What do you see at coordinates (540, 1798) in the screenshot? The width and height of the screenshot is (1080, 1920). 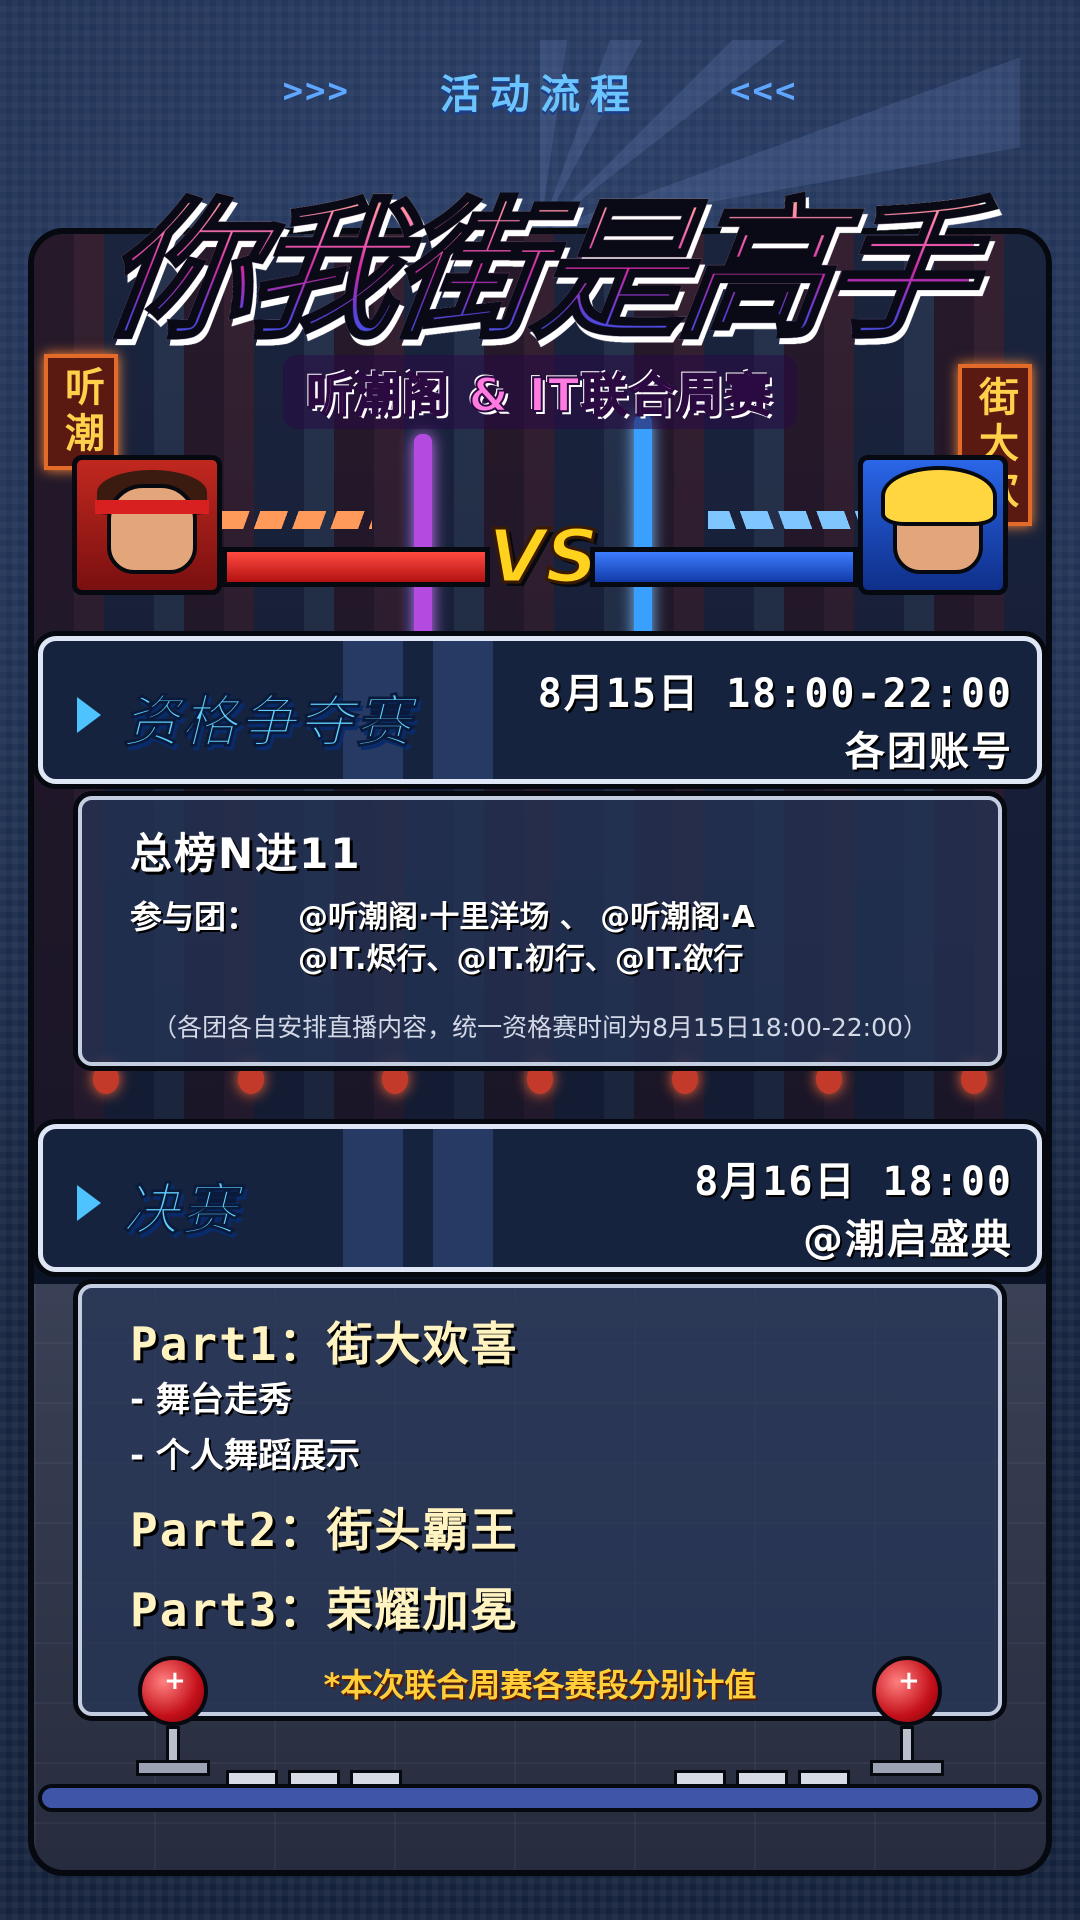 I see `console-bar` at bounding box center [540, 1798].